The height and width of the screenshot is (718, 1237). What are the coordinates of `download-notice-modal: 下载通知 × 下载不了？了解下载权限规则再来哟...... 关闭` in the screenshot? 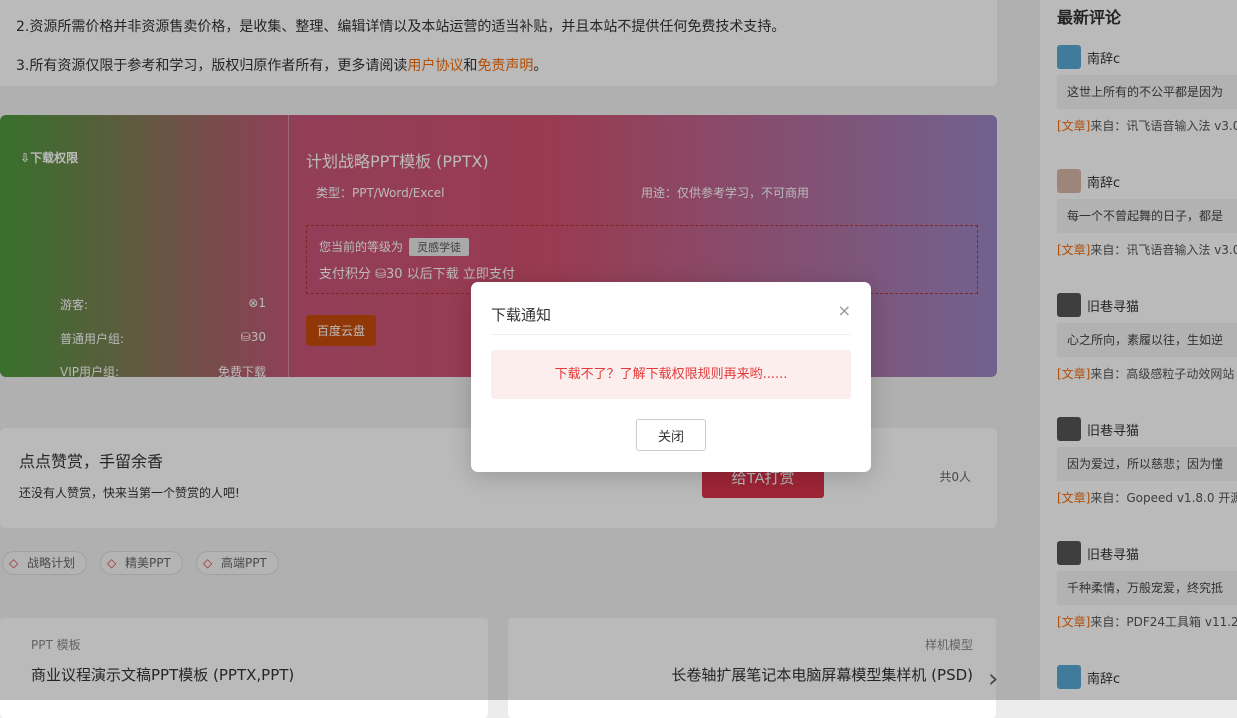 It's located at (671, 377).